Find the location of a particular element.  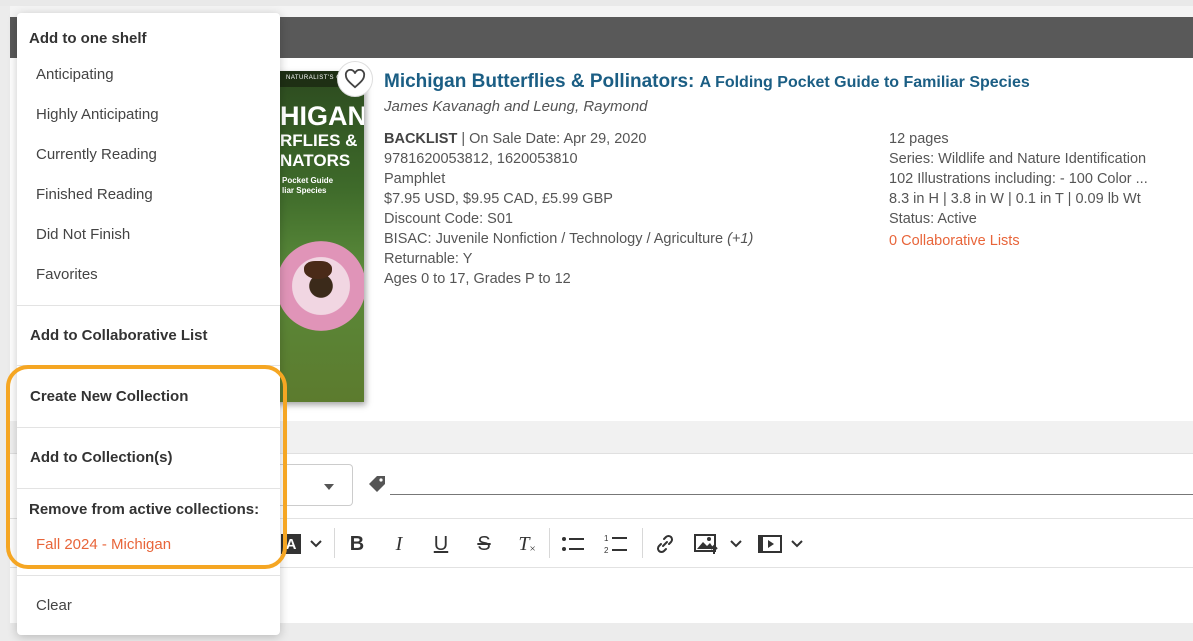

backlist-label: BACKLIST is located at coordinates (421, 139).